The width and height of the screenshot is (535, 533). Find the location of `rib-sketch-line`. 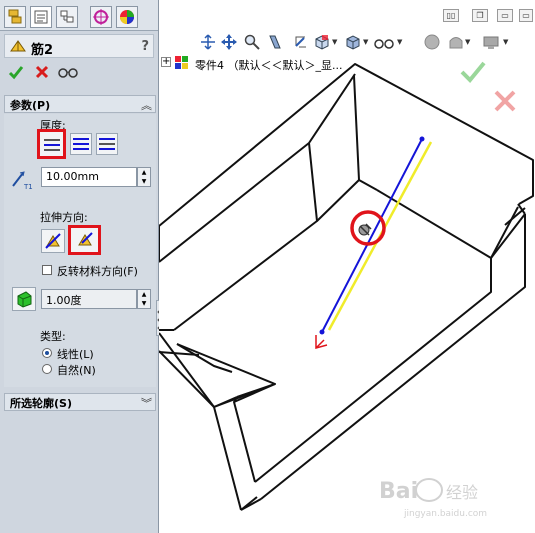

rib-sketch-line is located at coordinates (372, 235).